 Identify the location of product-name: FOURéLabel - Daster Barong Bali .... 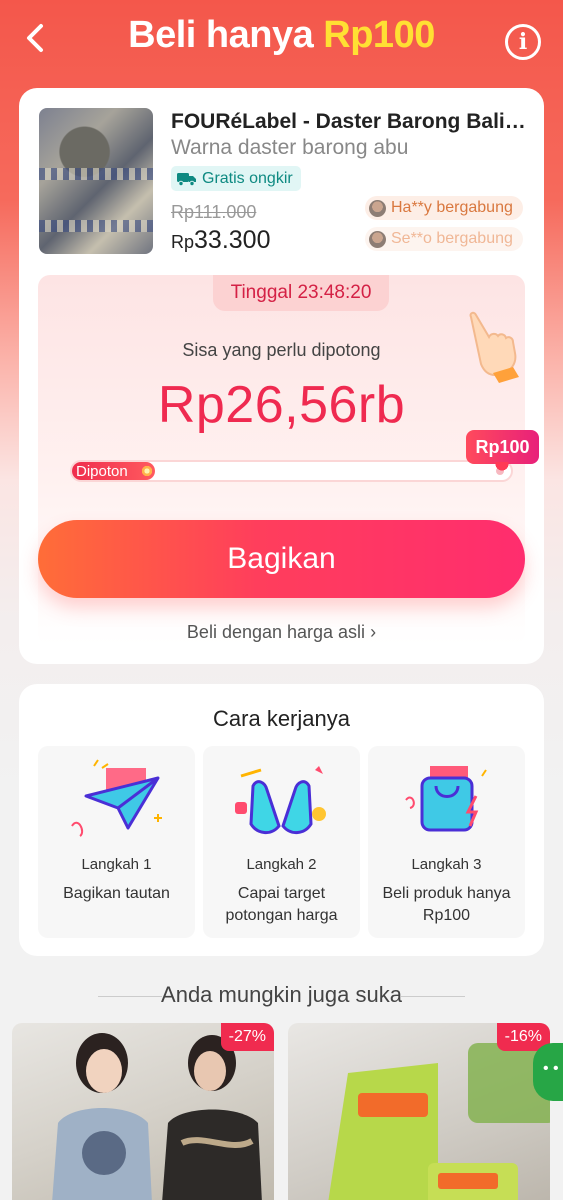
(348, 122).